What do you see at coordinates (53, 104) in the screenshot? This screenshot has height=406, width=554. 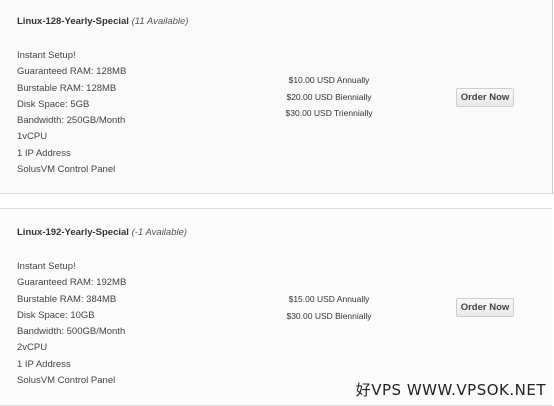 I see `feature-item: Disk Space: 5GB` at bounding box center [53, 104].